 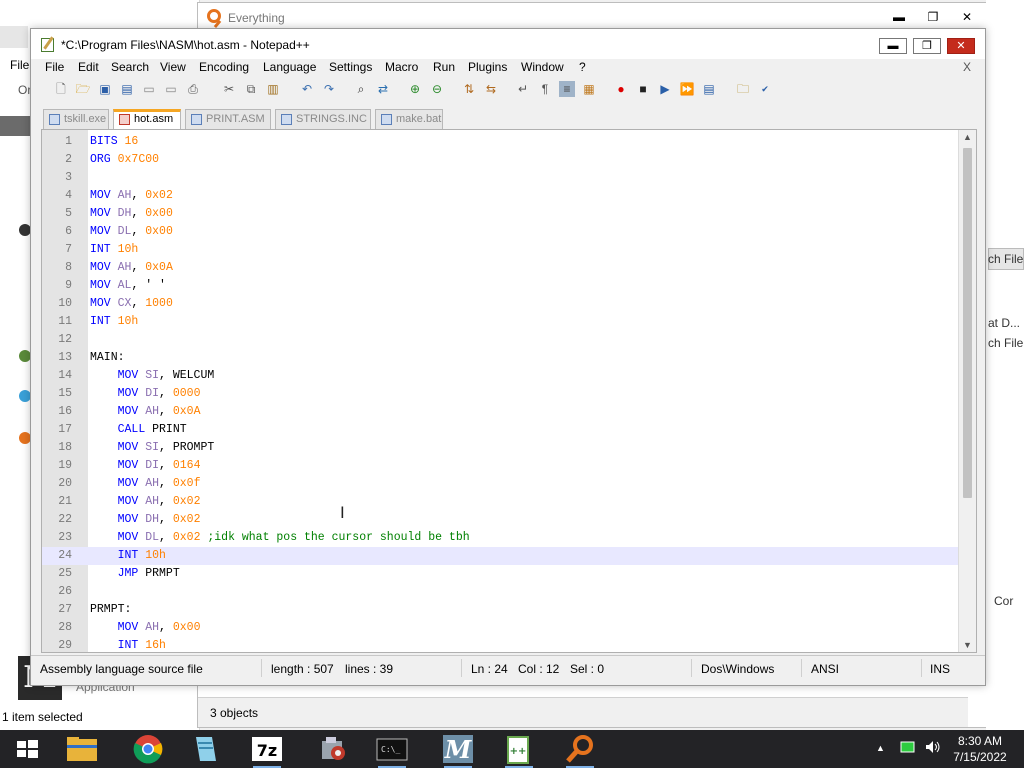 I want to click on code-line: 24 INT 10h, so click(x=500, y=556).